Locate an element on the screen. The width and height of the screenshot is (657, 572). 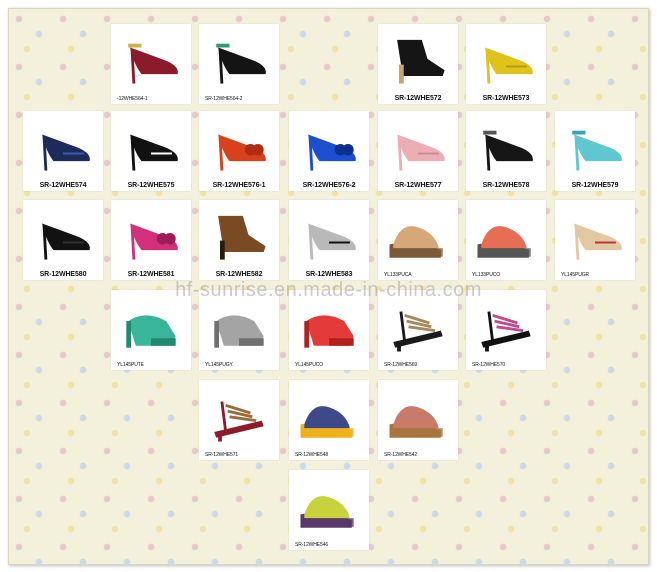
product-code-label: SR-12WHE572 is located at coordinates (418, 98).